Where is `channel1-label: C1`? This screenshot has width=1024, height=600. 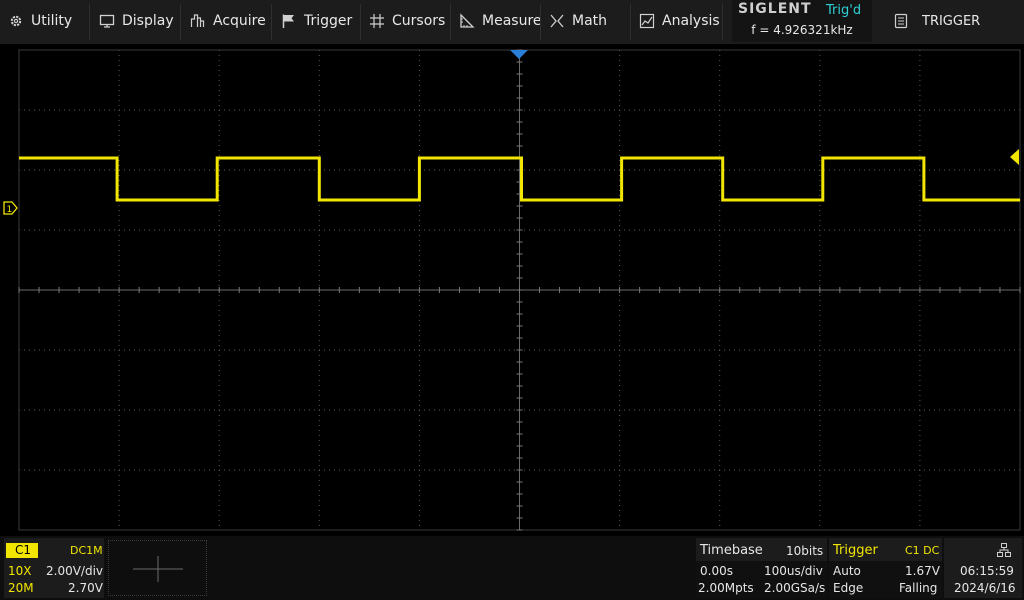
channel1-label: C1 is located at coordinates (23, 550).